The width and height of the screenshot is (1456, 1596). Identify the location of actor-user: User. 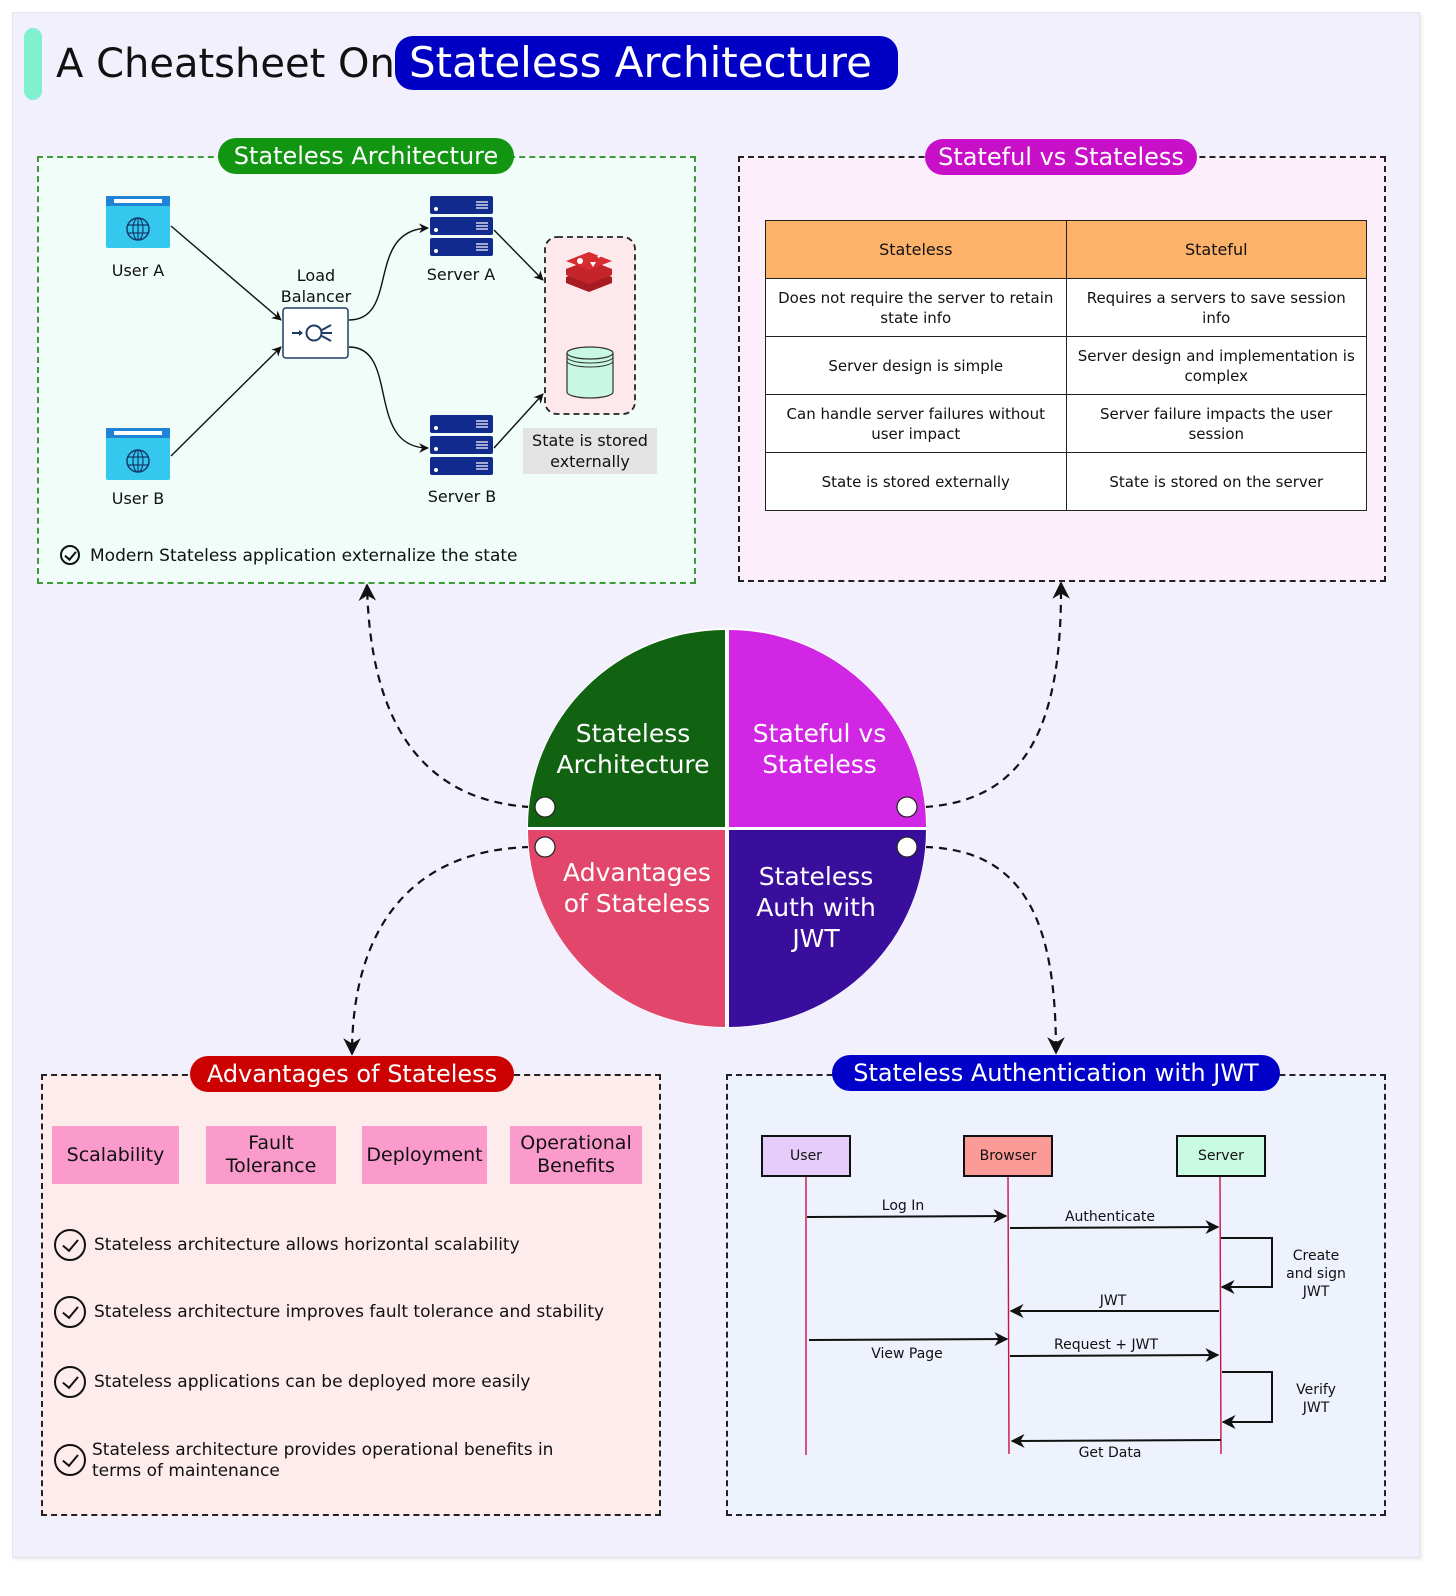
(806, 1156).